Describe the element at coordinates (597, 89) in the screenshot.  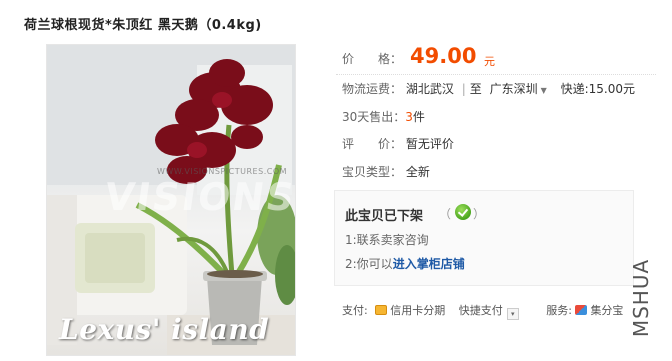
I see `shipping-express: 快递:15.00元` at that location.